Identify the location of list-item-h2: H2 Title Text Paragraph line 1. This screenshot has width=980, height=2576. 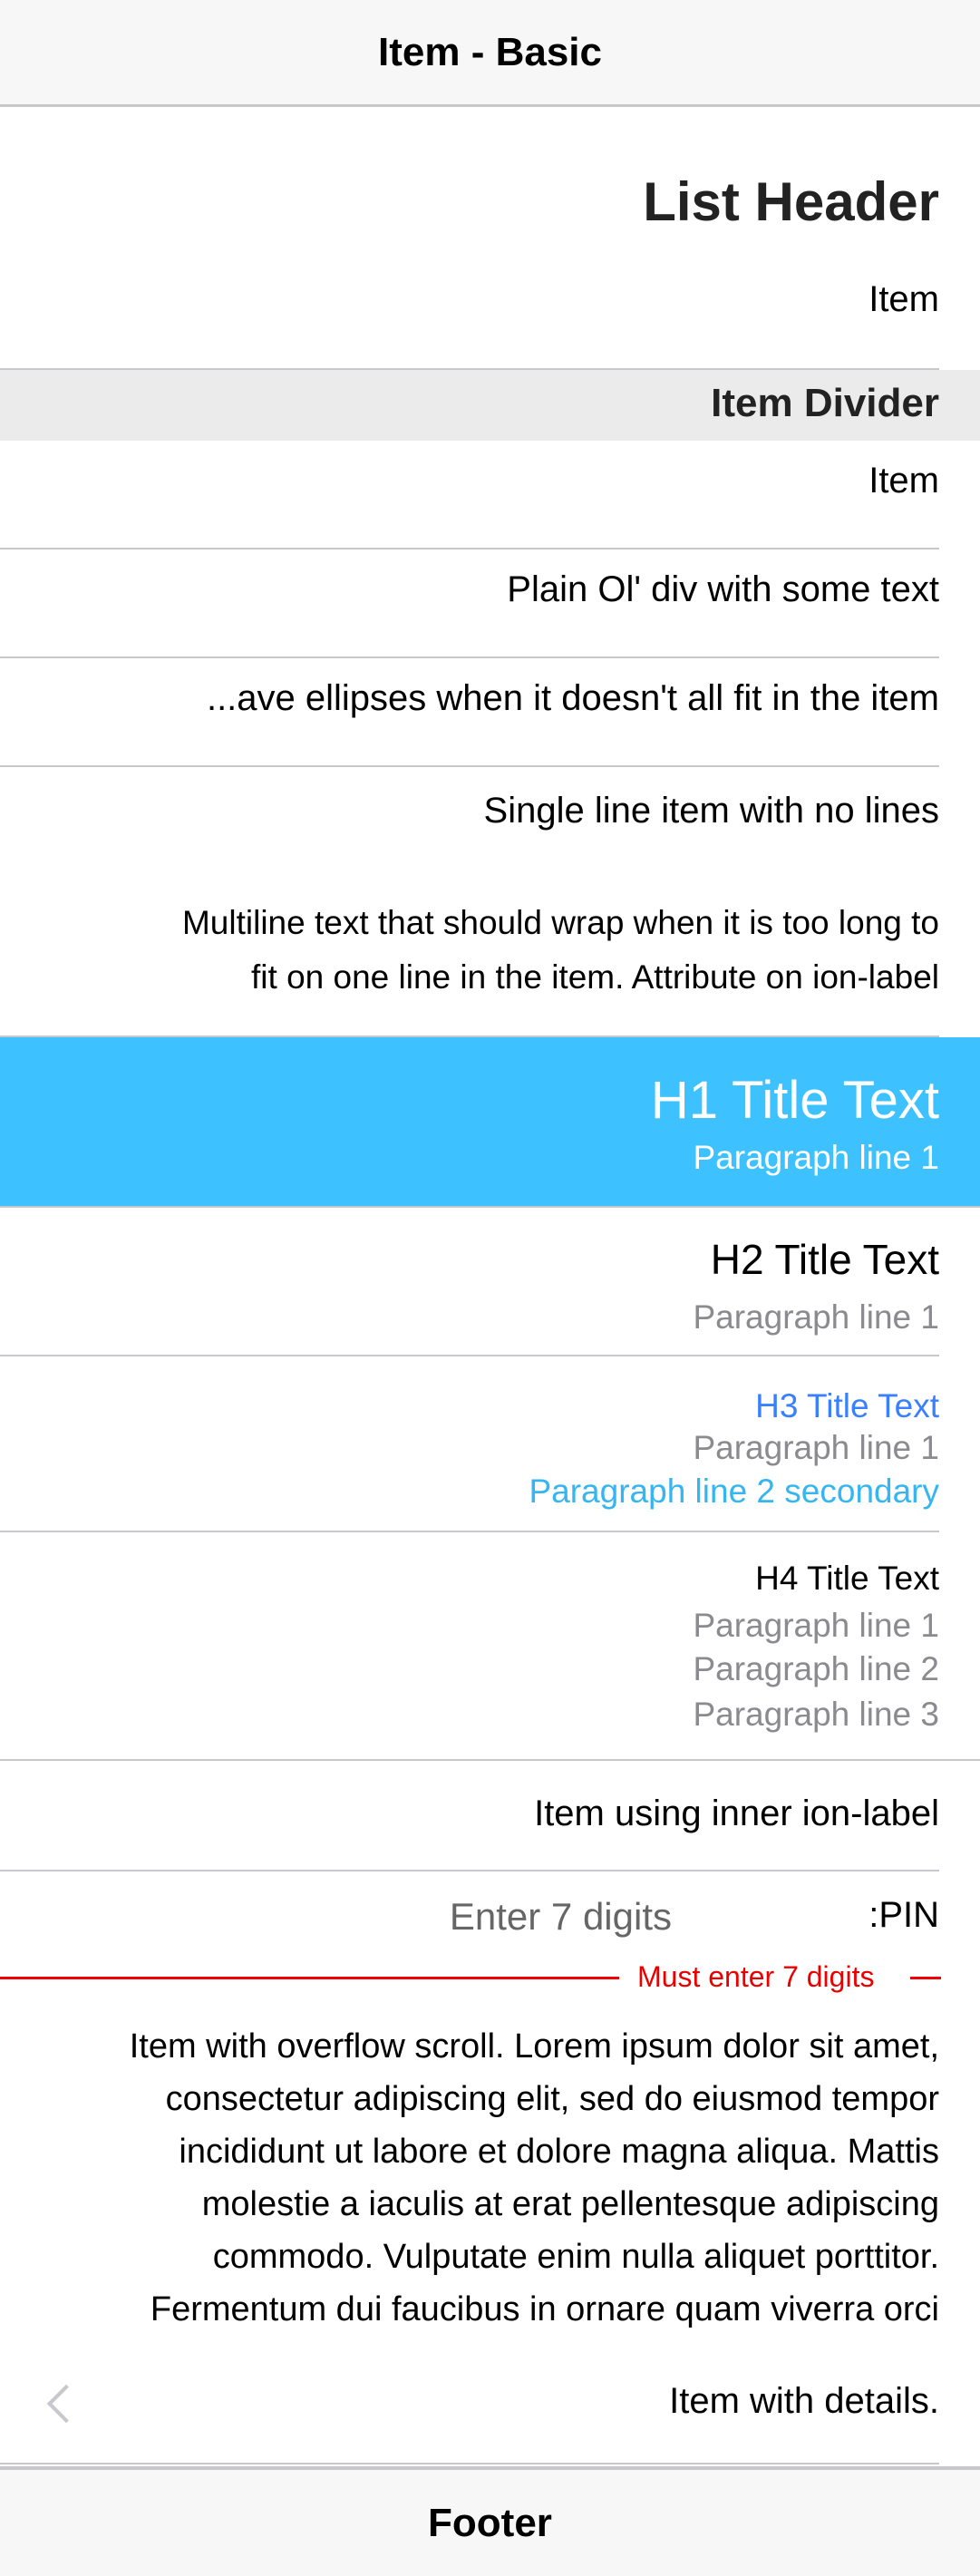
(490, 1281).